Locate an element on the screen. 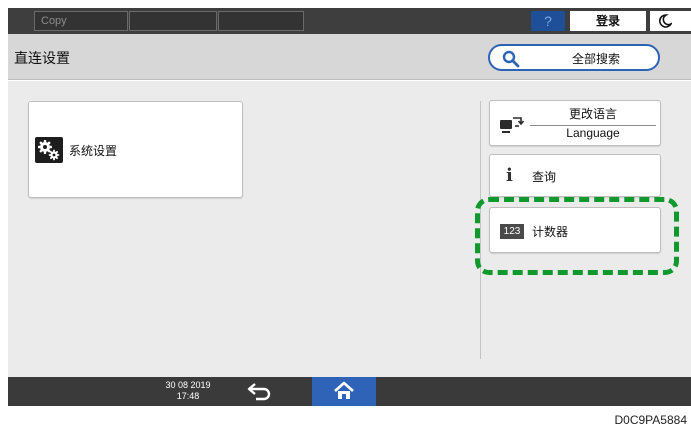 The height and width of the screenshot is (435, 691). figure-reference-code: D0C9PA5884 is located at coordinates (651, 420).